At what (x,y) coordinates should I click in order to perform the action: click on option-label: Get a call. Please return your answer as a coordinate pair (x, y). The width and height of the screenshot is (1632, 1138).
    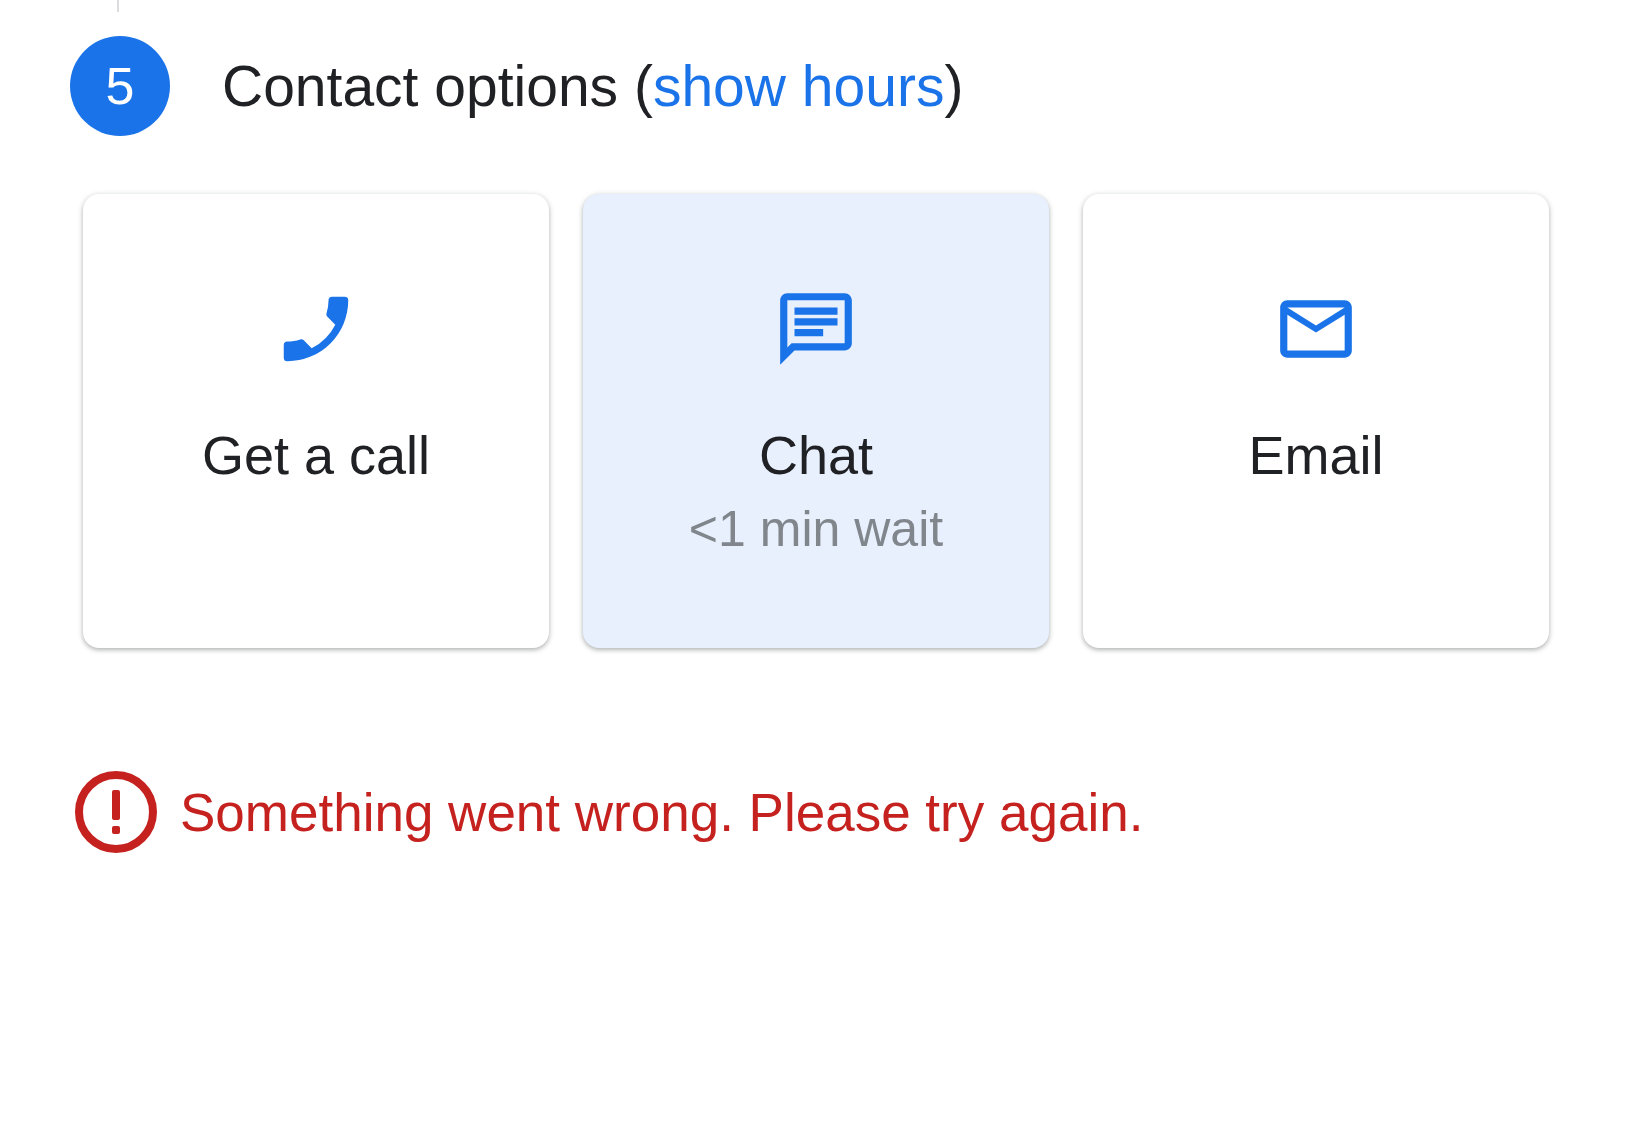
    Looking at the image, I should click on (316, 455).